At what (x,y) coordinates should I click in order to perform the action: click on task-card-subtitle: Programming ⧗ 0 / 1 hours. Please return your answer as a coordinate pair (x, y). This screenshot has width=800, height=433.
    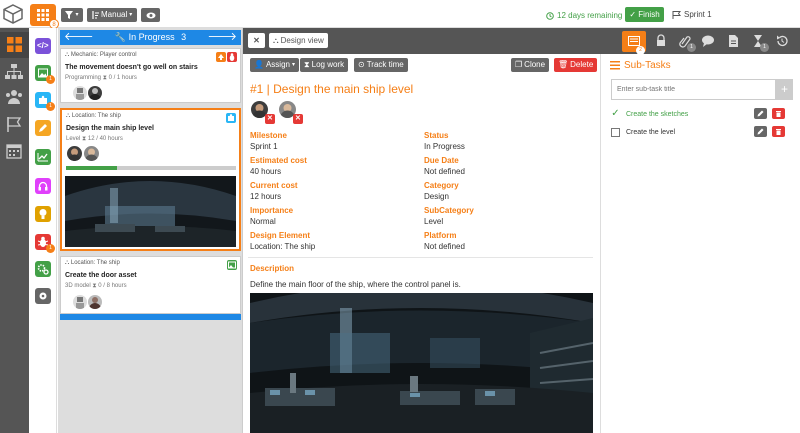
    Looking at the image, I should click on (101, 78).